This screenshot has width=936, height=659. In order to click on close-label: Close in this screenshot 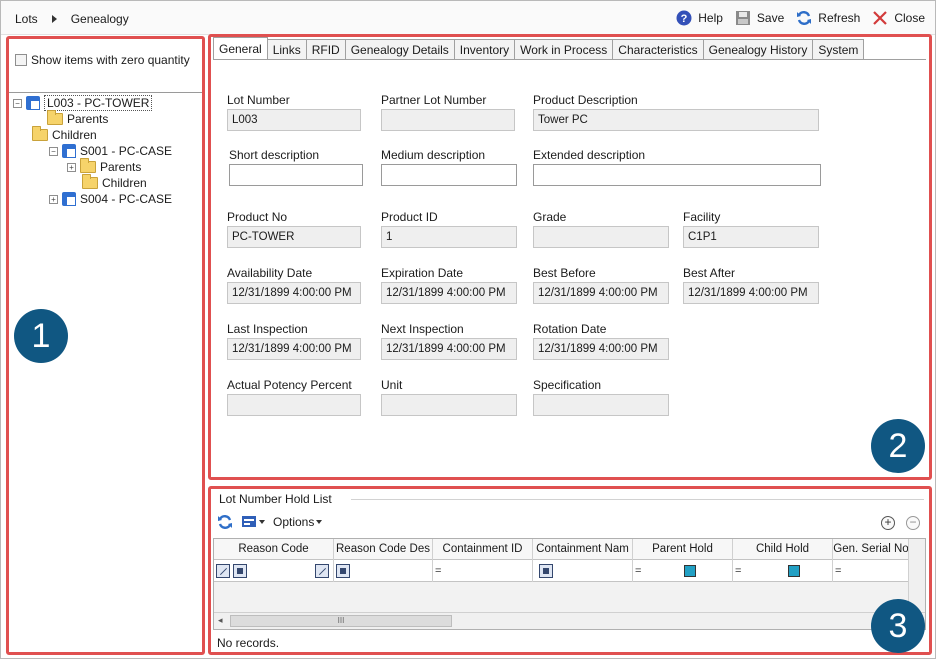, I will do `click(909, 18)`.